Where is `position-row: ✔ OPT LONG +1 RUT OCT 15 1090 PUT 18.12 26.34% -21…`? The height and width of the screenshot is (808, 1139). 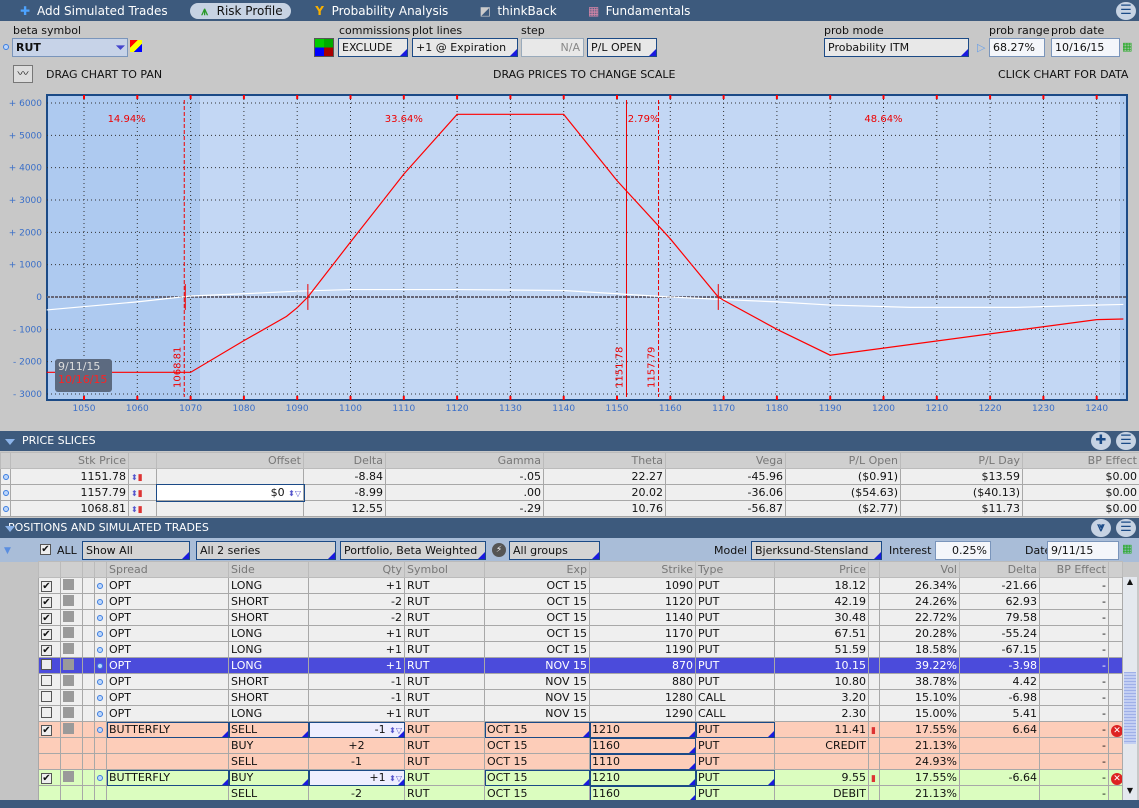 position-row: ✔ OPT LONG +1 RUT OCT 15 1090 PUT 18.12 26.34% -21… is located at coordinates (580, 585).